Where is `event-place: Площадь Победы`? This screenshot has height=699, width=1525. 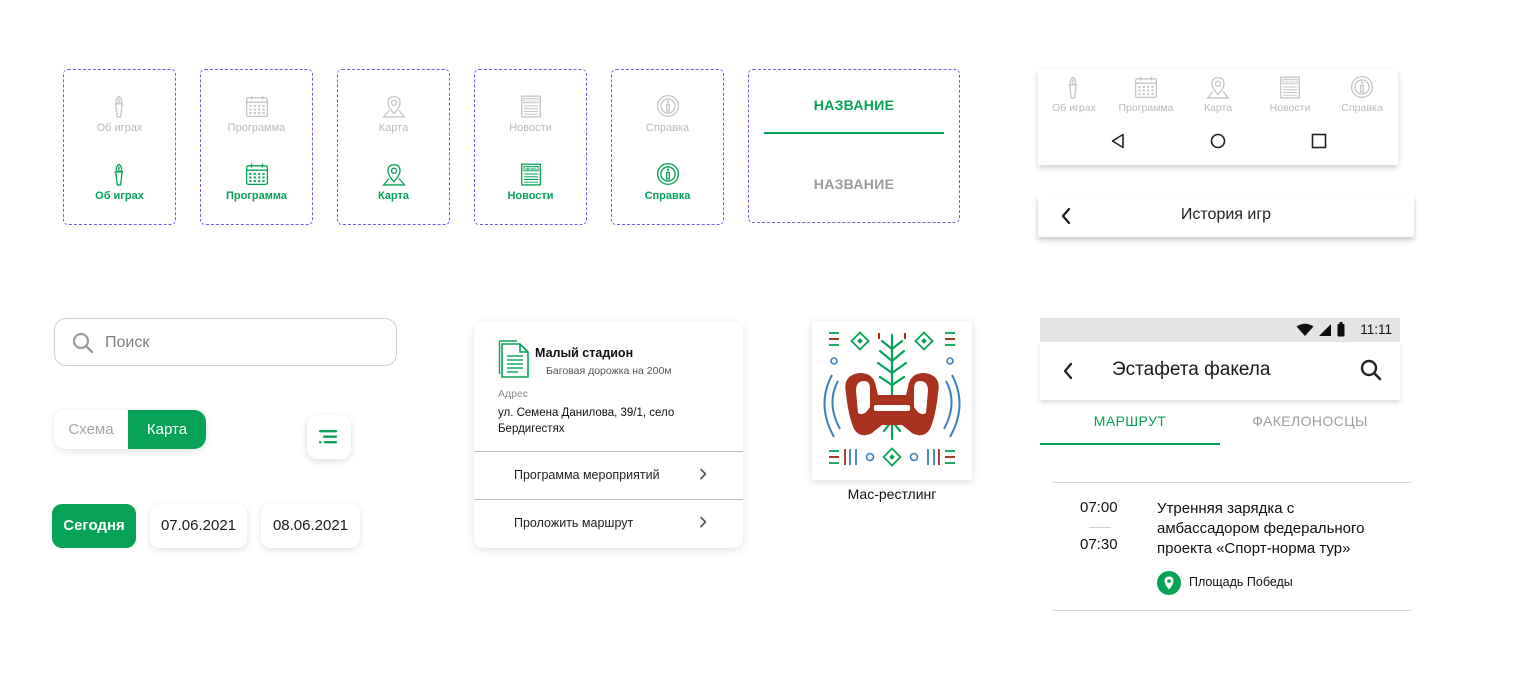
event-place: Площадь Победы is located at coordinates (1241, 582).